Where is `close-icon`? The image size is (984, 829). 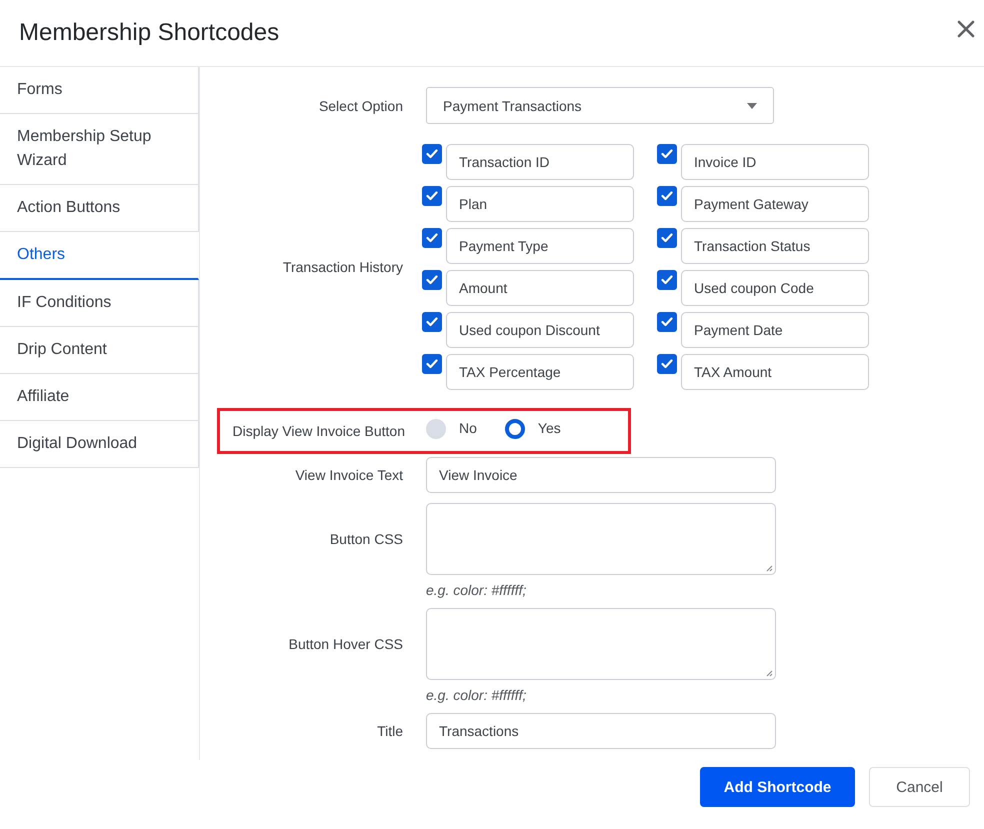
close-icon is located at coordinates (966, 29).